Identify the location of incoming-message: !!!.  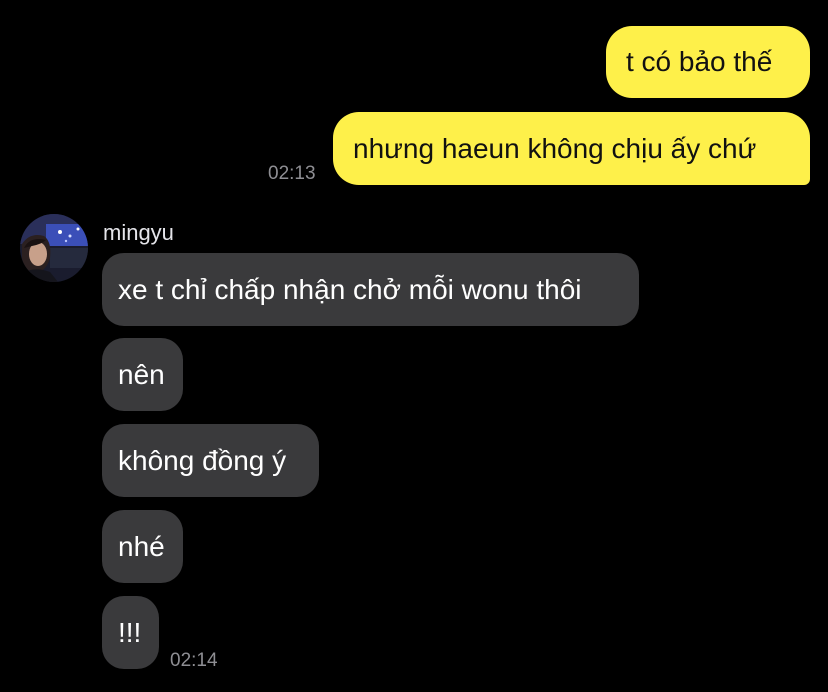
(130, 632).